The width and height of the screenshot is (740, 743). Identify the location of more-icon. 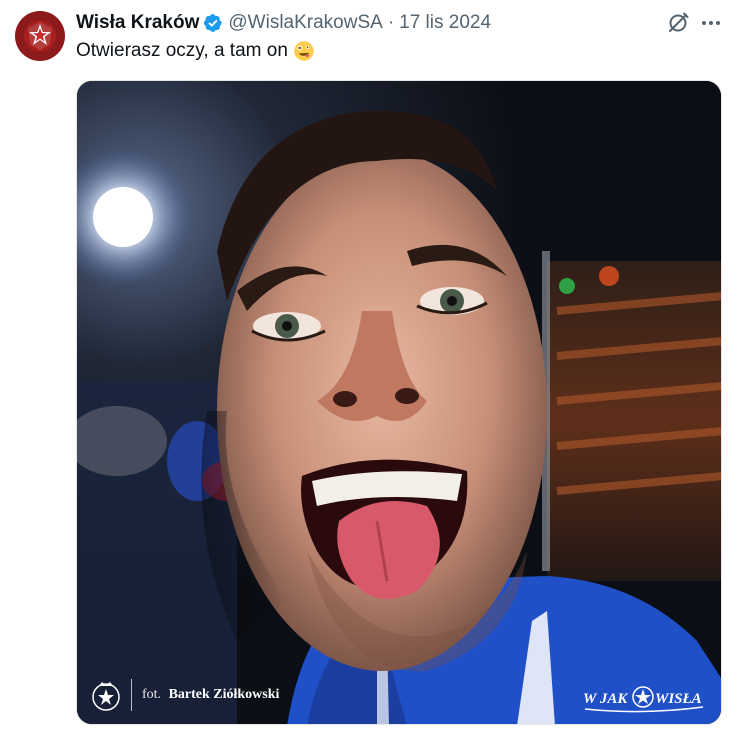
(711, 23).